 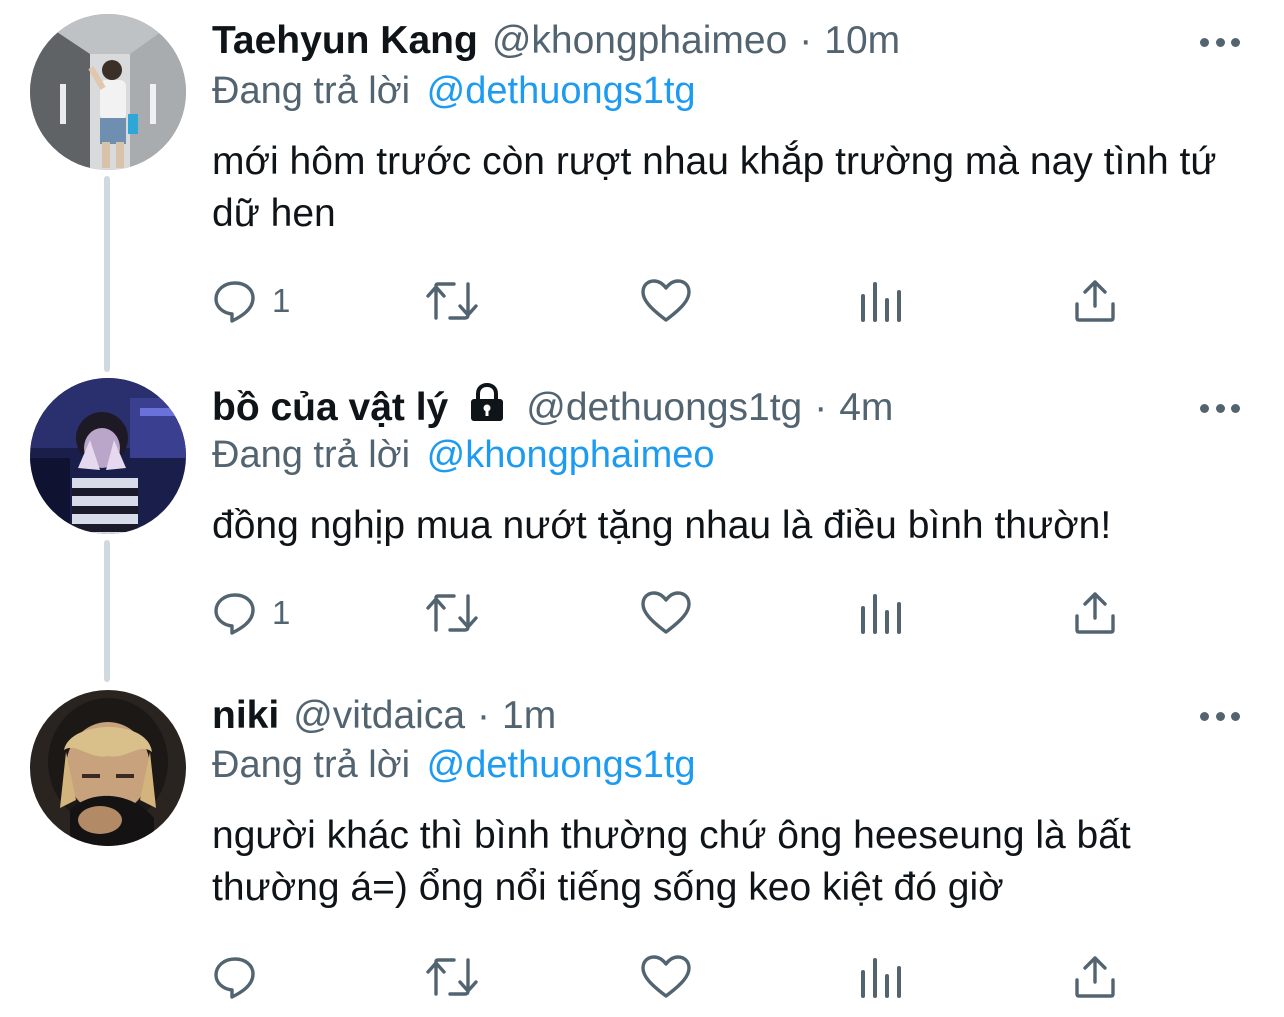 What do you see at coordinates (698, 716) in the screenshot?
I see `tweet-header: niki @vitdaica · 1m` at bounding box center [698, 716].